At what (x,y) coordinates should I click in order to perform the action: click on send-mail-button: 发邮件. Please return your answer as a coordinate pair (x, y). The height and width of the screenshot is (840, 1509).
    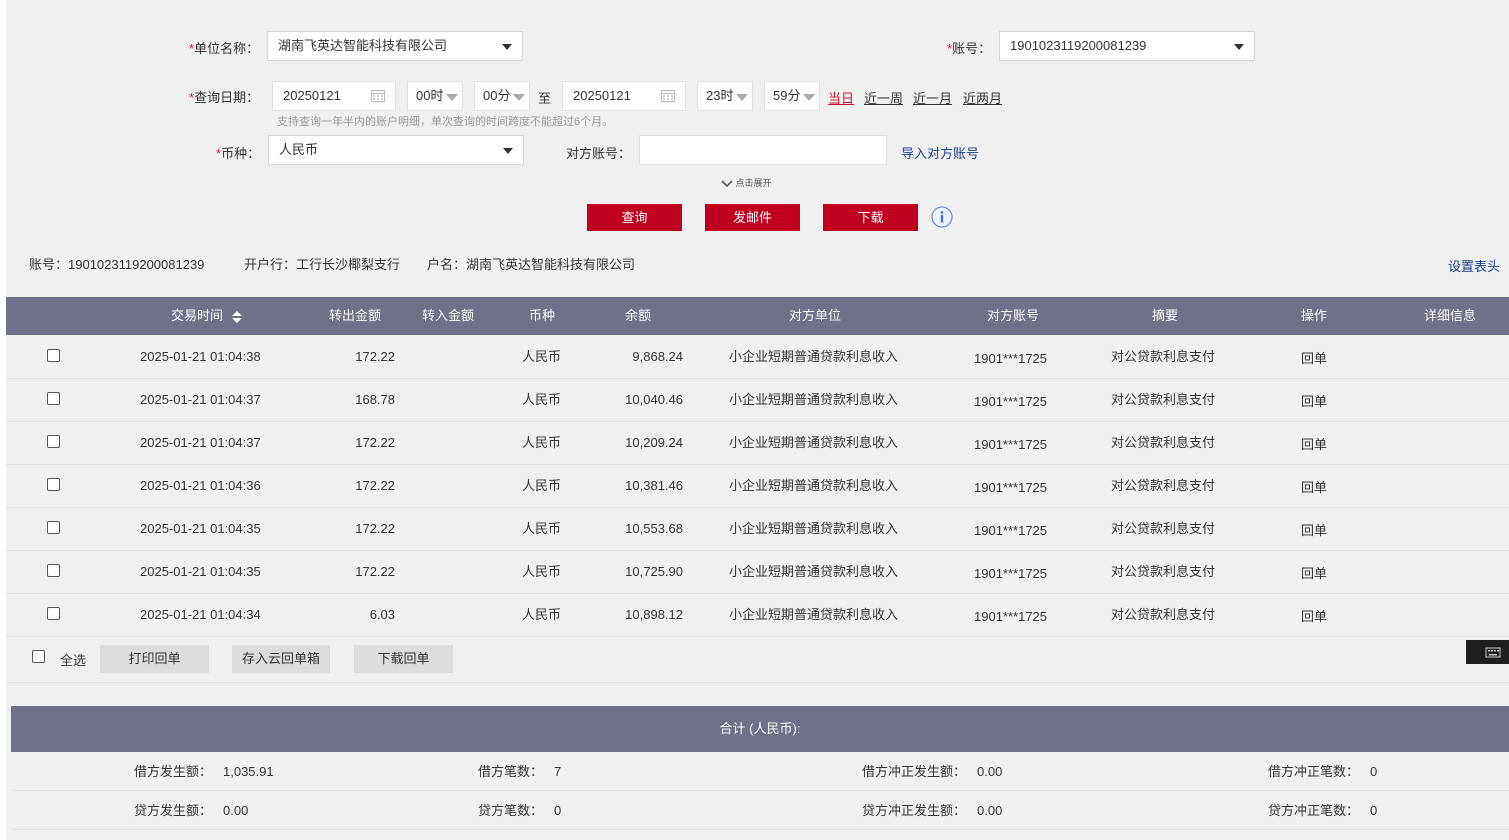
    Looking at the image, I should click on (752, 217).